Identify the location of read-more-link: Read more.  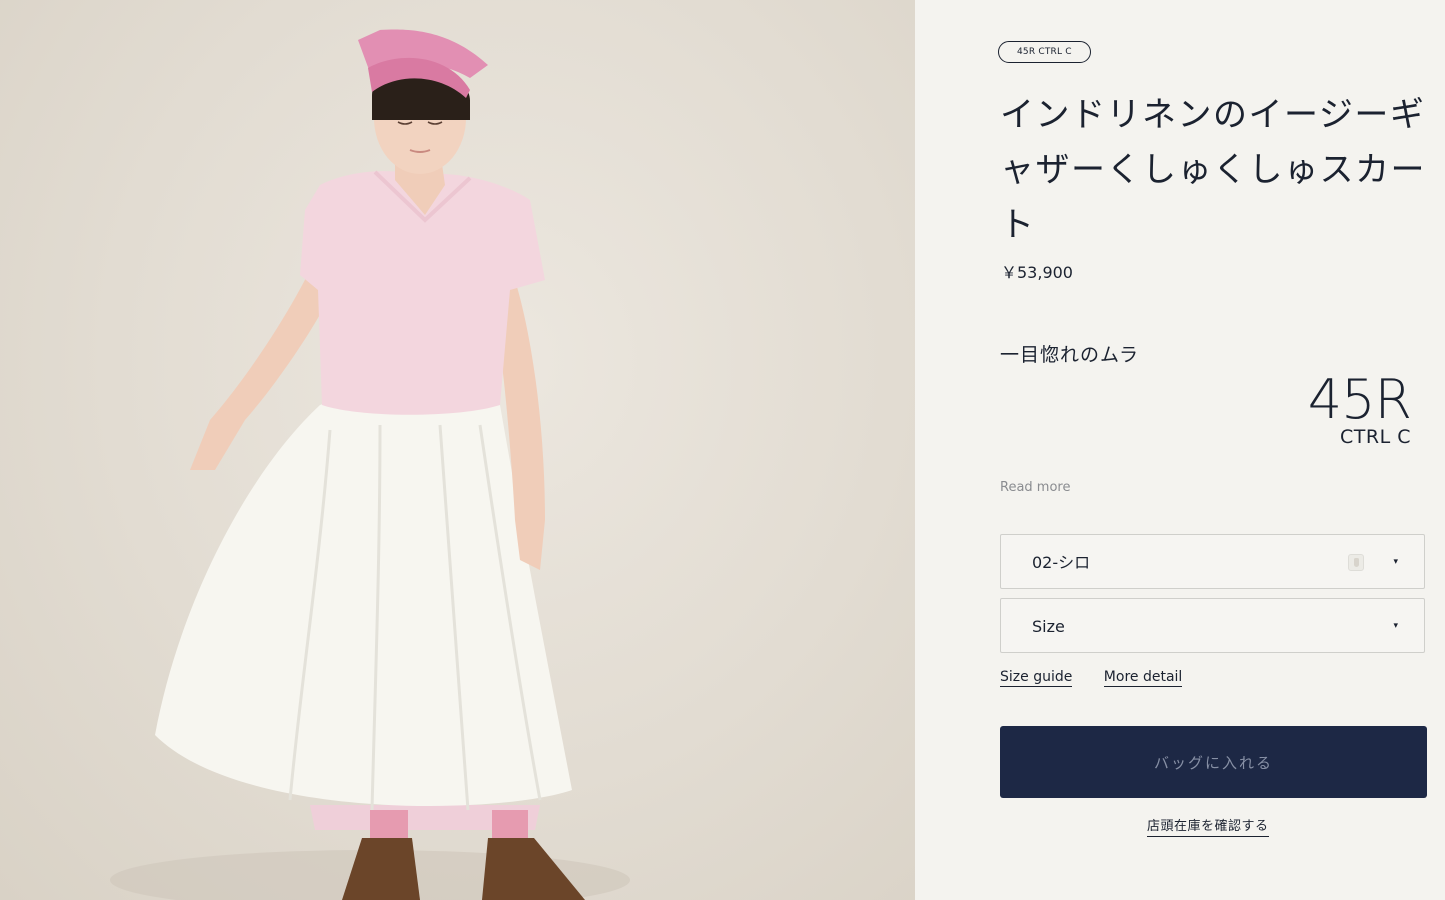
(1035, 487).